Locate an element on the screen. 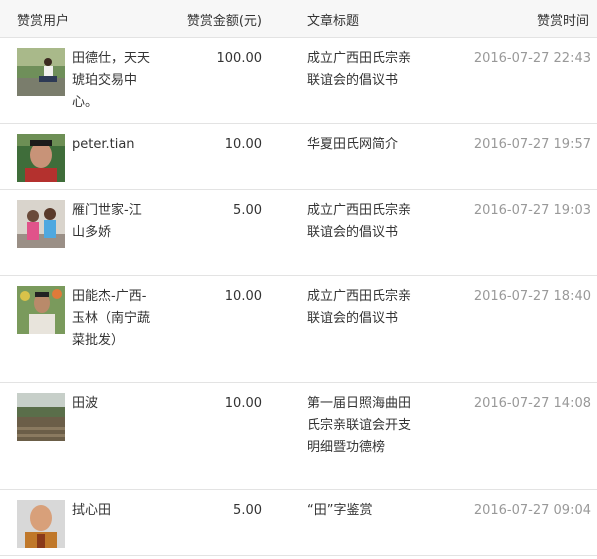 The image size is (597, 559). table-header: 赞赏用户 赞赏金额(元) 文章标题 赞赏时间 is located at coordinates (298, 19).